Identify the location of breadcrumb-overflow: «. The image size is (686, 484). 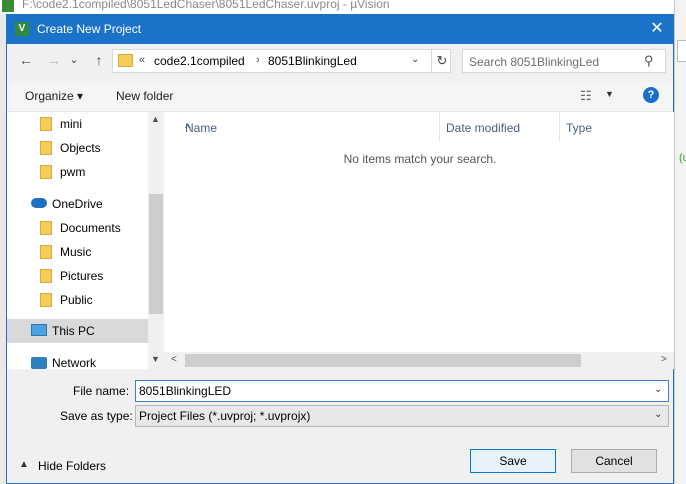
(142, 60).